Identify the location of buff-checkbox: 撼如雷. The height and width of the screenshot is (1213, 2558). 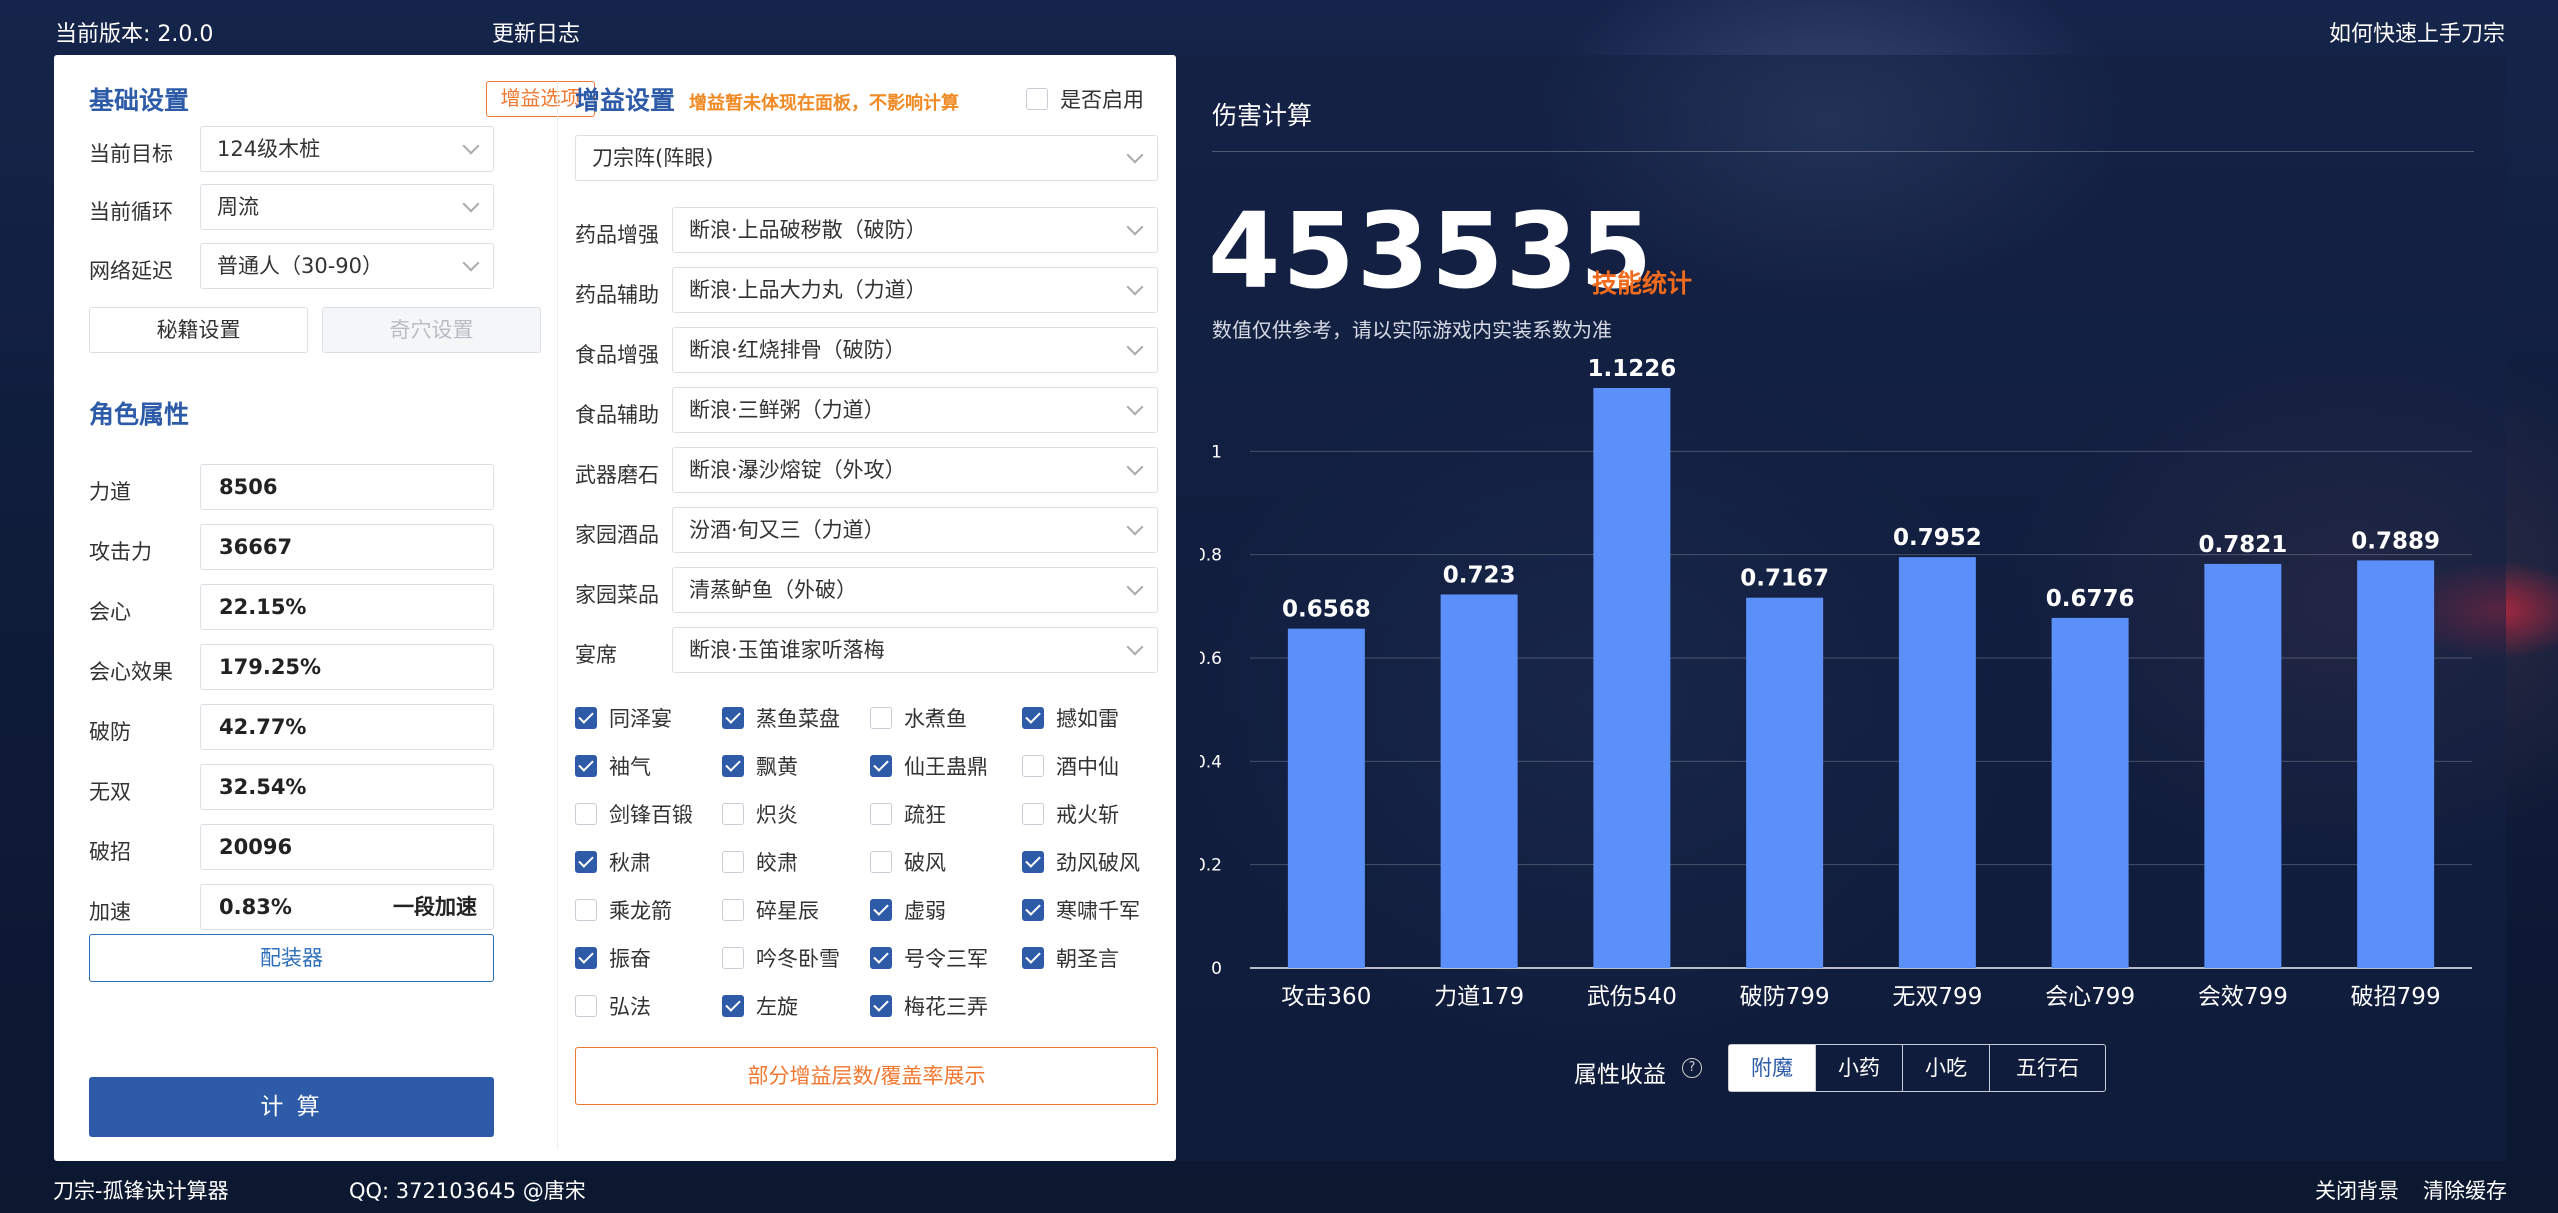
(1070, 718).